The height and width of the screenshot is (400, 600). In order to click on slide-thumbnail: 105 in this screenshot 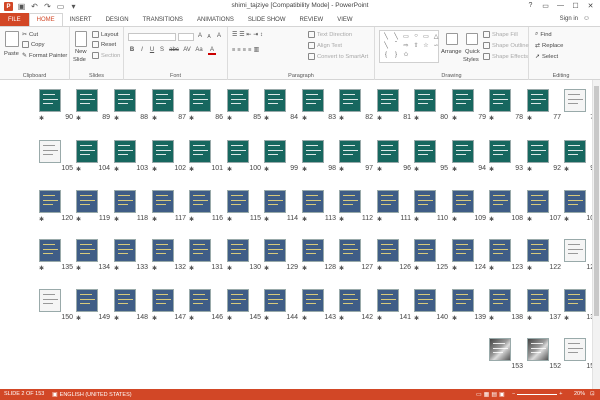, I will do `click(57, 162)`.